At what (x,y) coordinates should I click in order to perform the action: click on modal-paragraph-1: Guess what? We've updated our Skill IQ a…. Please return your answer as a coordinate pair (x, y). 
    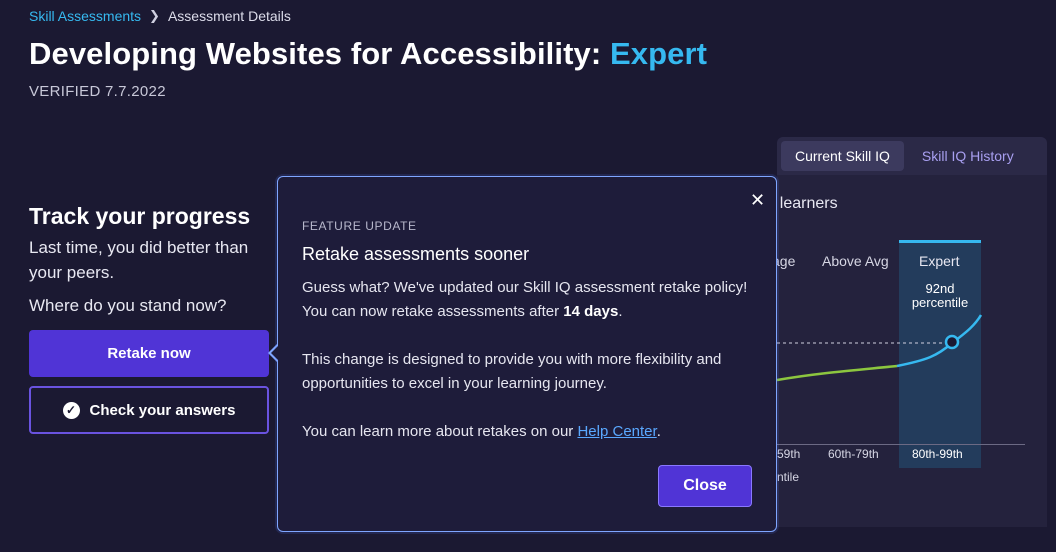
    Looking at the image, I should click on (525, 299).